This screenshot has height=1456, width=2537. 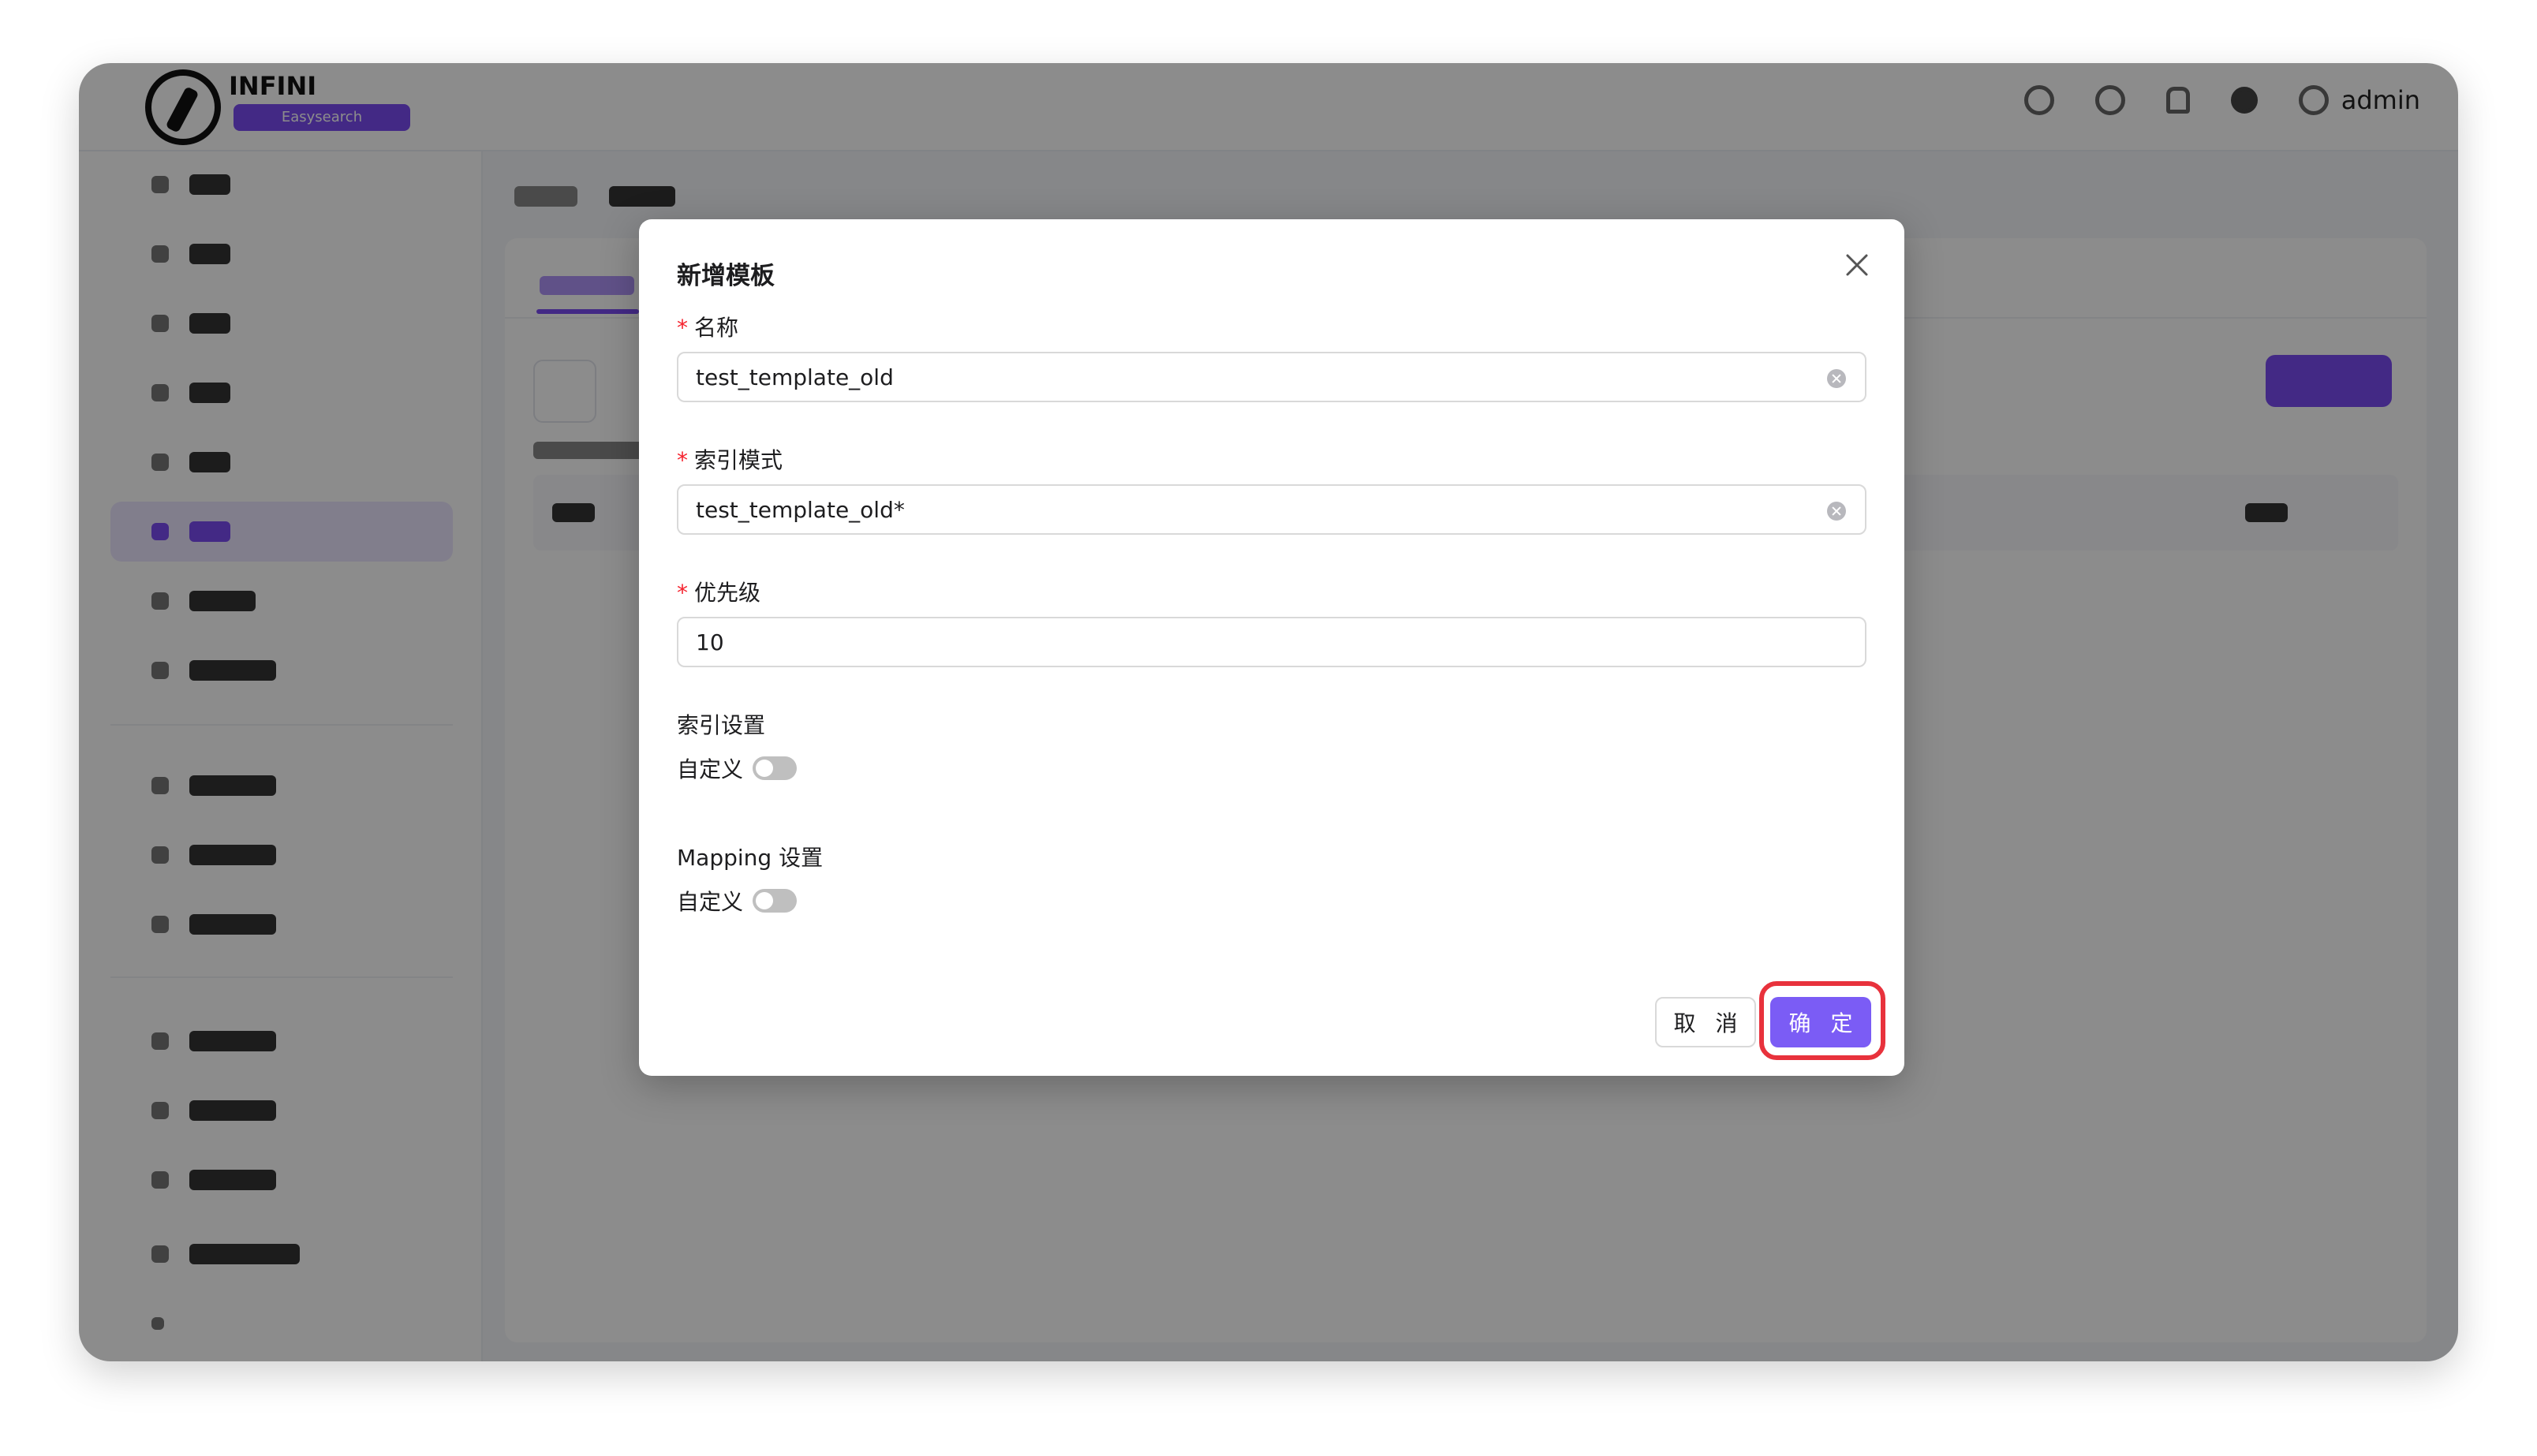 What do you see at coordinates (1822, 1020) in the screenshot?
I see `confirm-highlight-ring` at bounding box center [1822, 1020].